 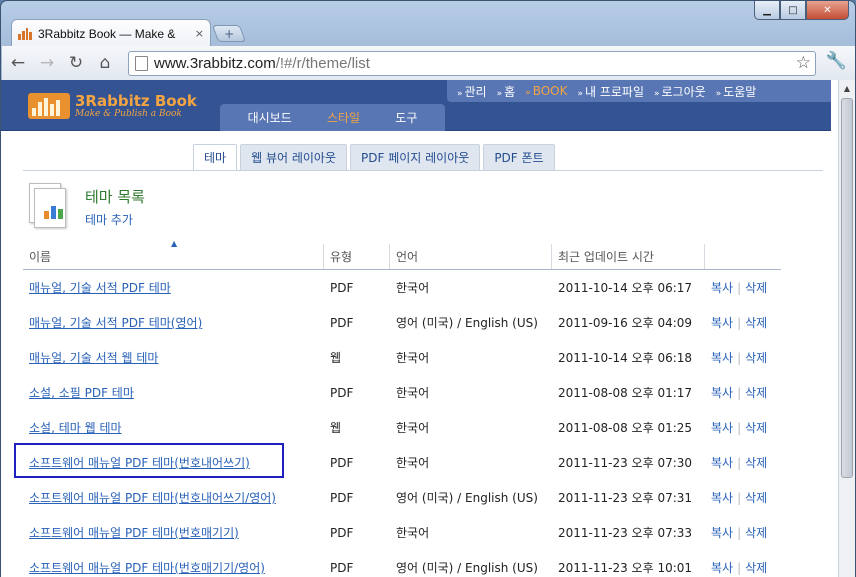 What do you see at coordinates (134, 533) in the screenshot?
I see `theme-name-link: 소프트웨어 매뉴얼 PDF 테마(번호매기기)` at bounding box center [134, 533].